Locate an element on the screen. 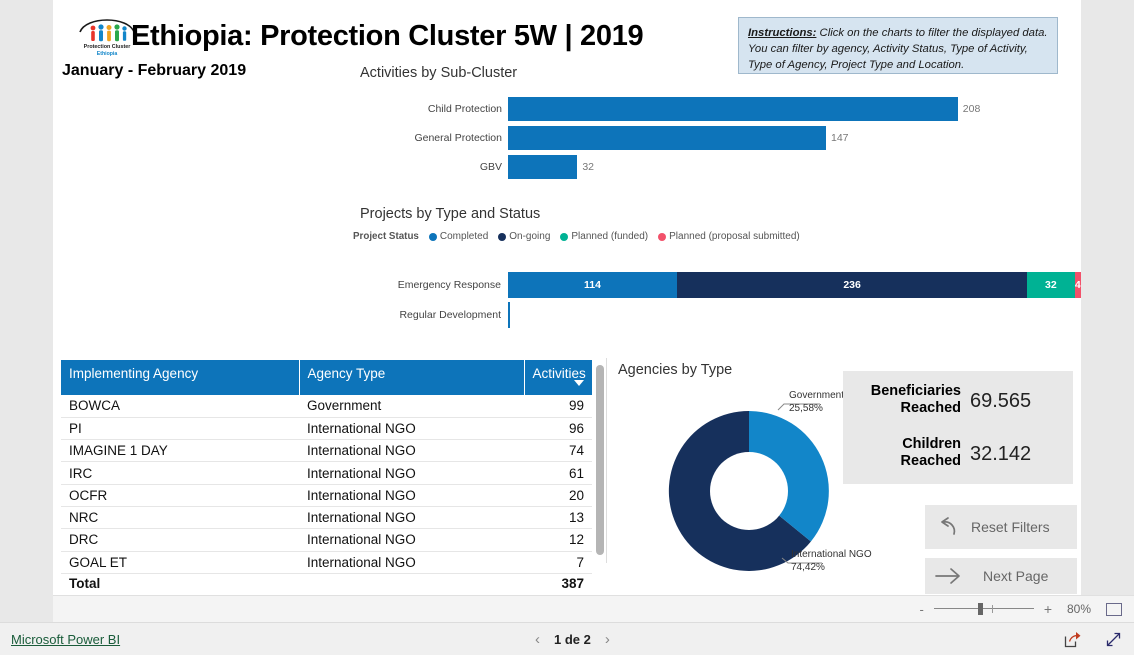 This screenshot has height=655, width=1134. kpi-beneficiaries-label-line2: Reached is located at coordinates (930, 408).